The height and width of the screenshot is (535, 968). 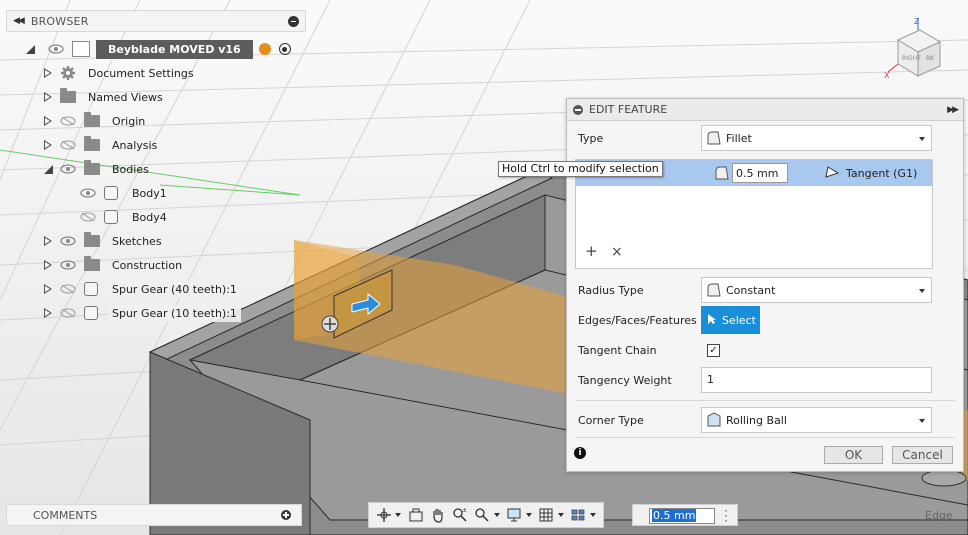 I want to click on axis-z-label: Z, so click(x=917, y=21).